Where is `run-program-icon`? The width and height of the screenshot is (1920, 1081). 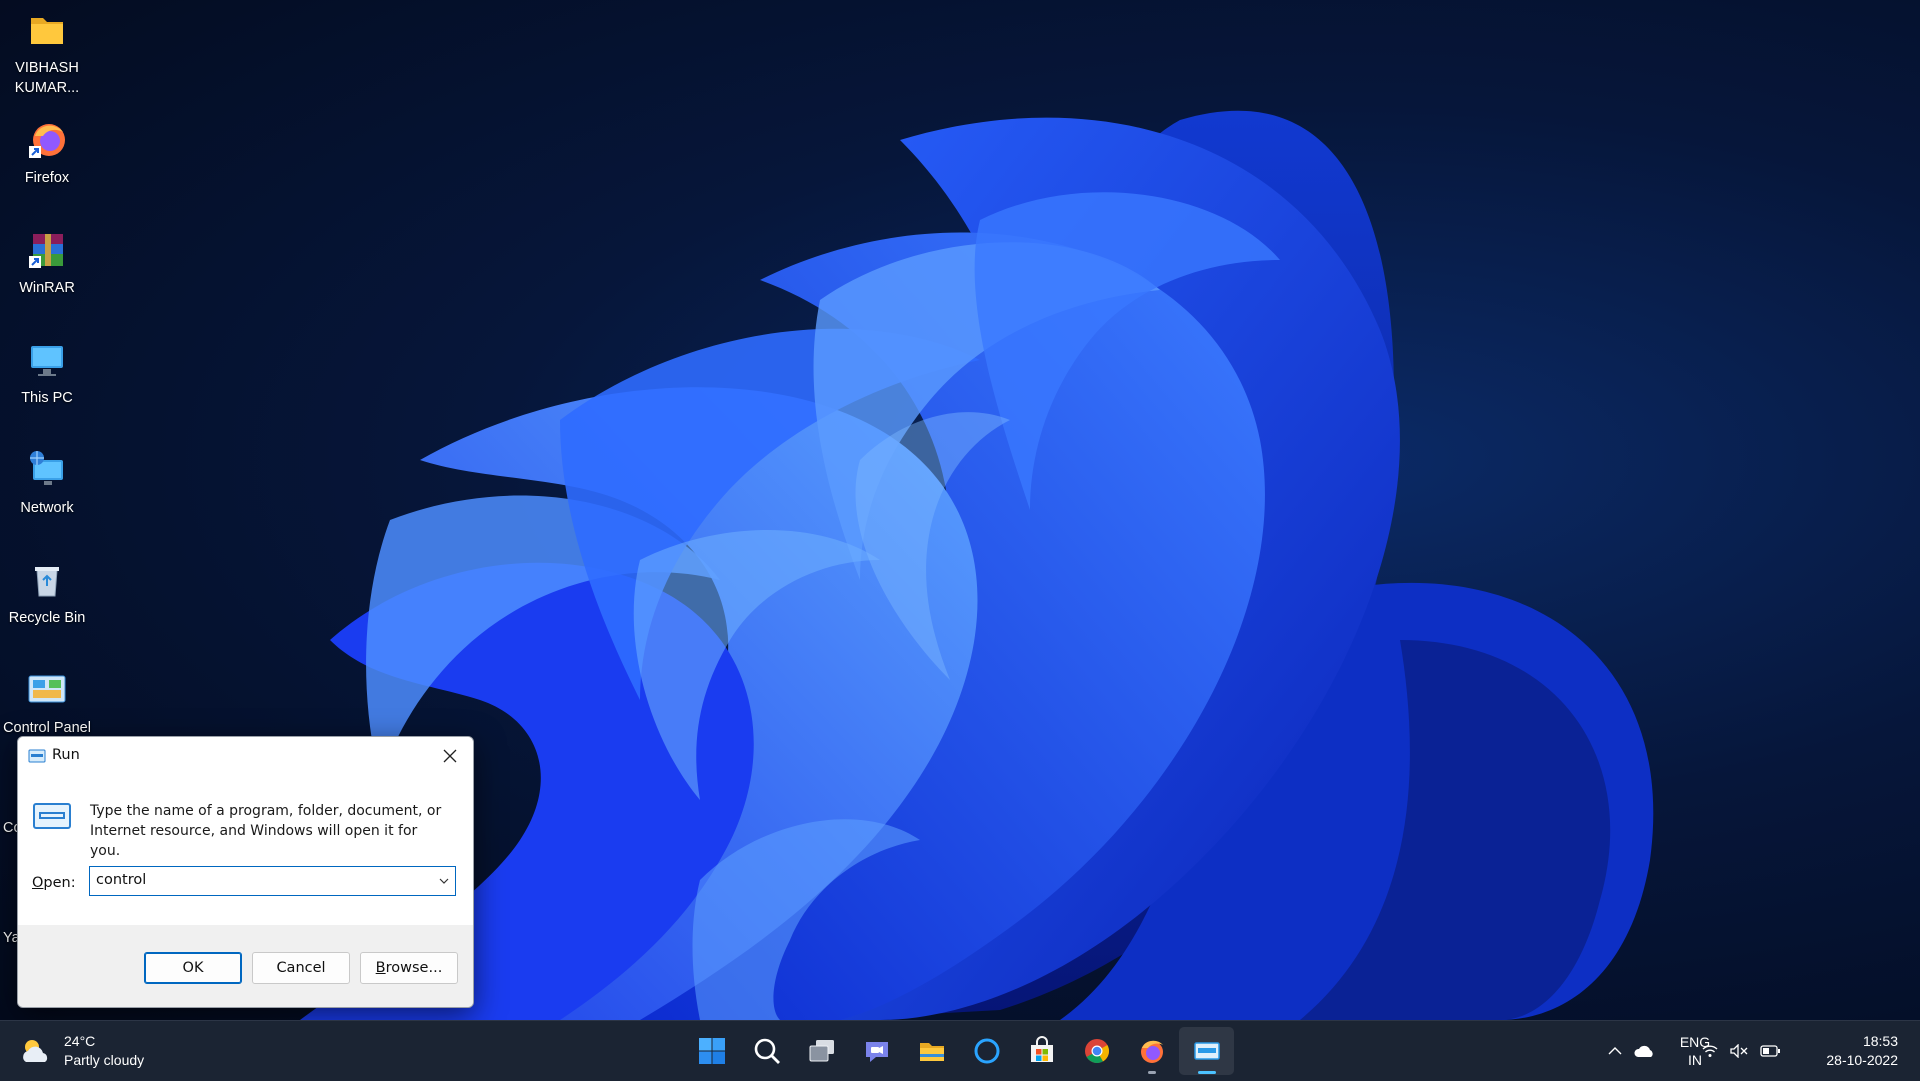 run-program-icon is located at coordinates (52, 816).